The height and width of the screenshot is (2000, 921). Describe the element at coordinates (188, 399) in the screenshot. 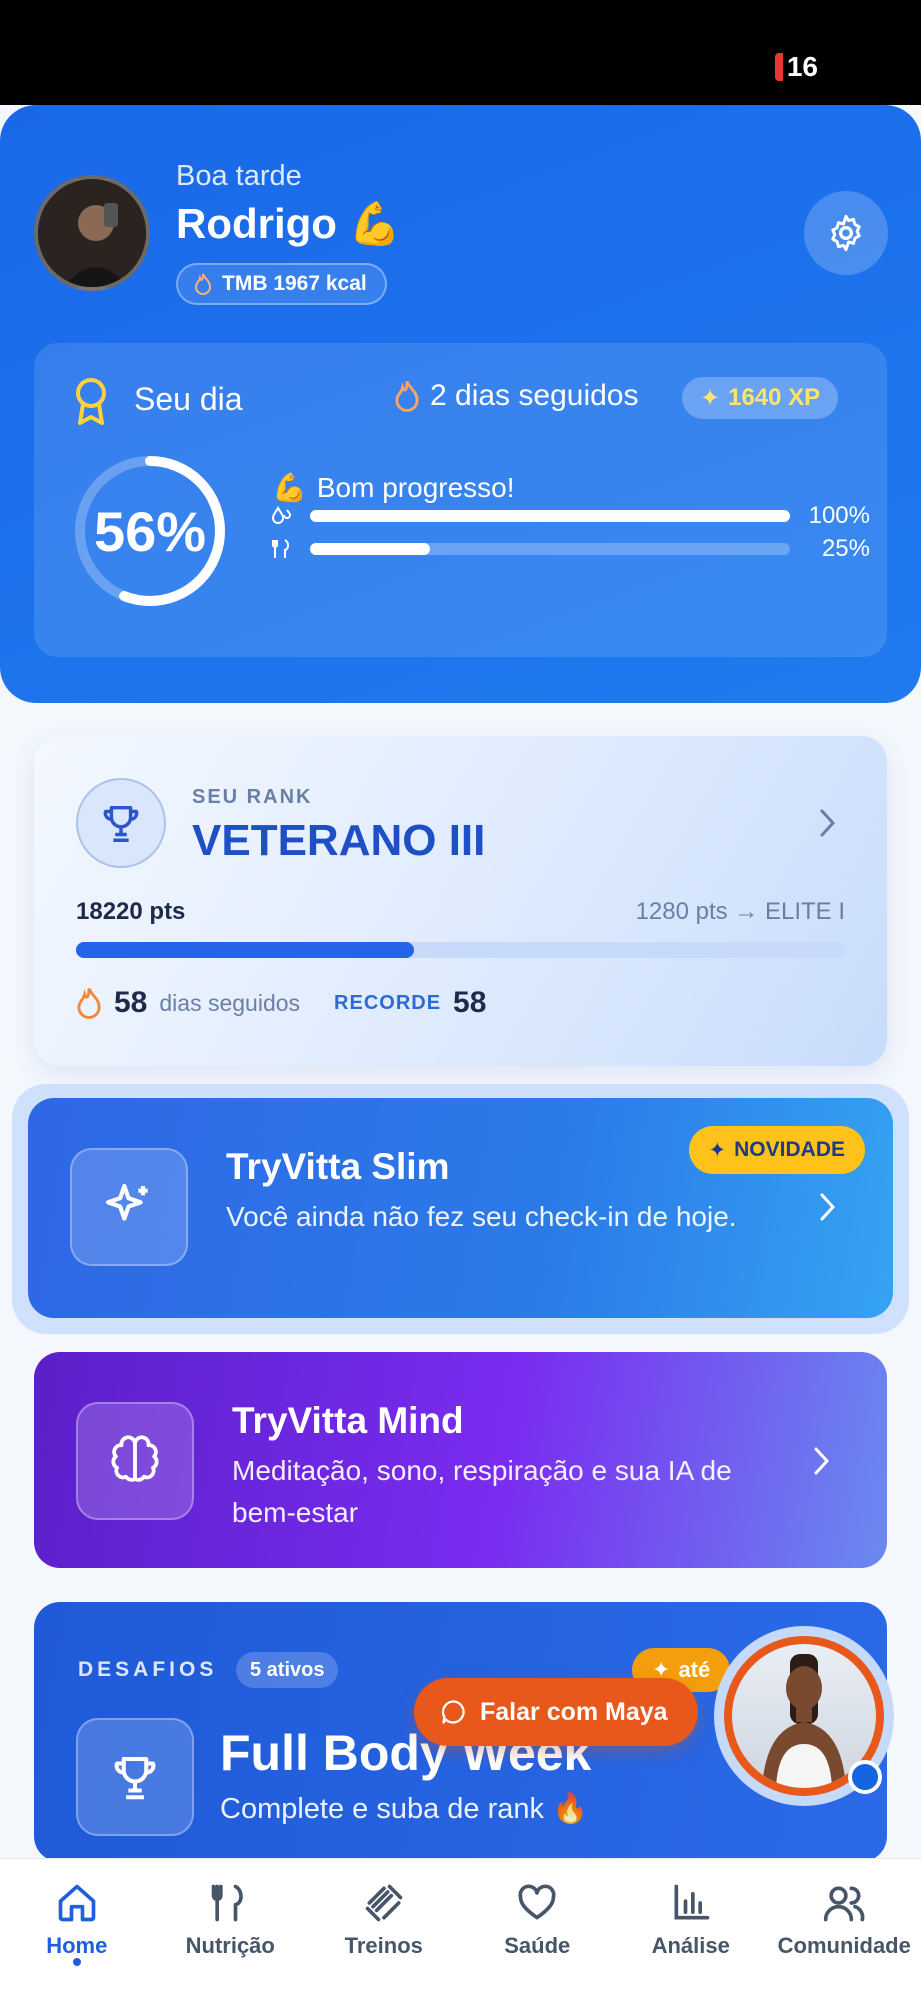

I see `day-title: Seu dia` at that location.